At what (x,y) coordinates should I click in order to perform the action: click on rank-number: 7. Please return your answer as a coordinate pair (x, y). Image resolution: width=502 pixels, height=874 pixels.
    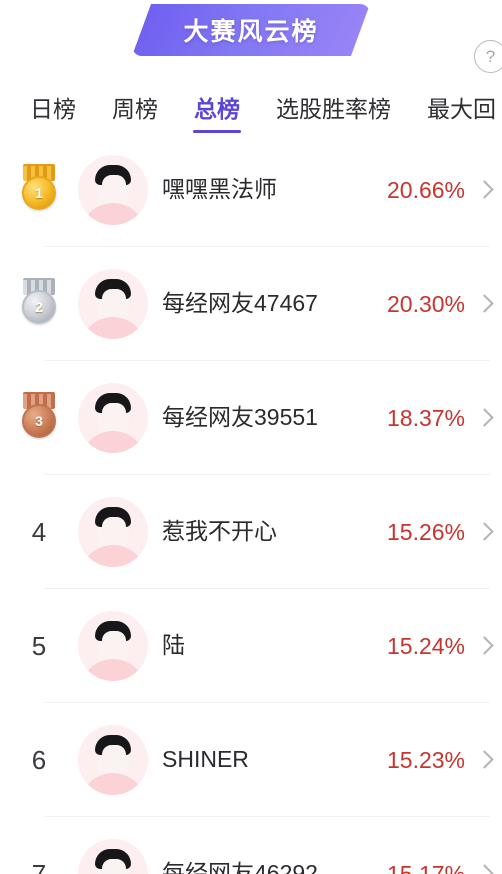
    Looking at the image, I should click on (39, 866).